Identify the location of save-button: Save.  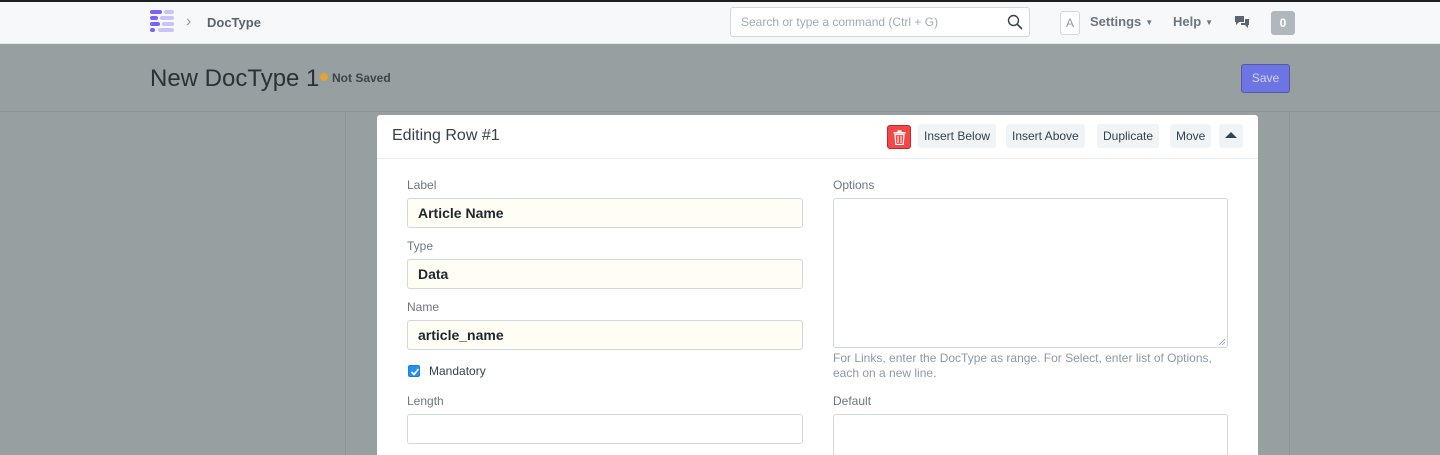
(1265, 78).